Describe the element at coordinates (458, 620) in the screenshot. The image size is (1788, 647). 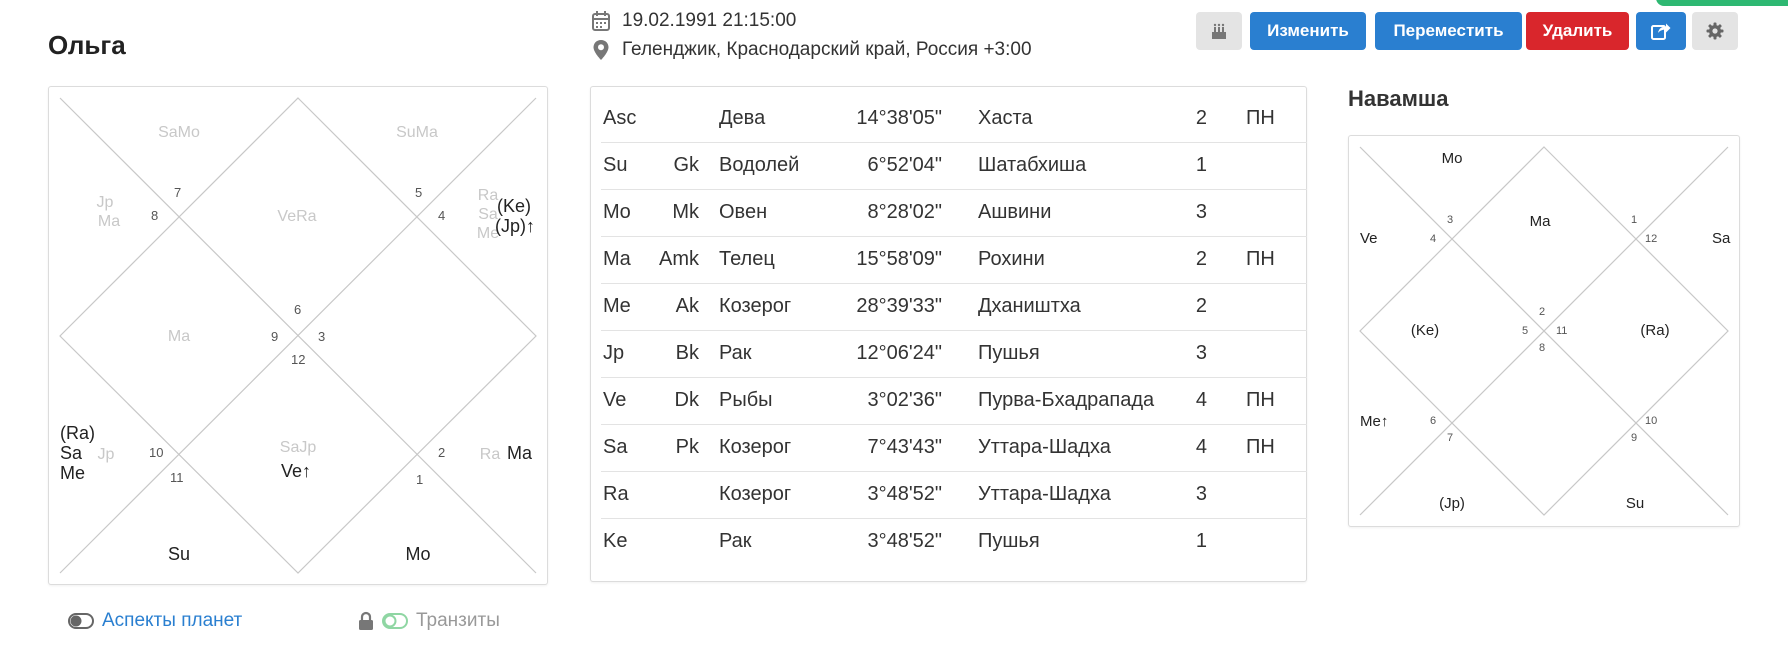
I see `transits-label: Транзиты` at that location.